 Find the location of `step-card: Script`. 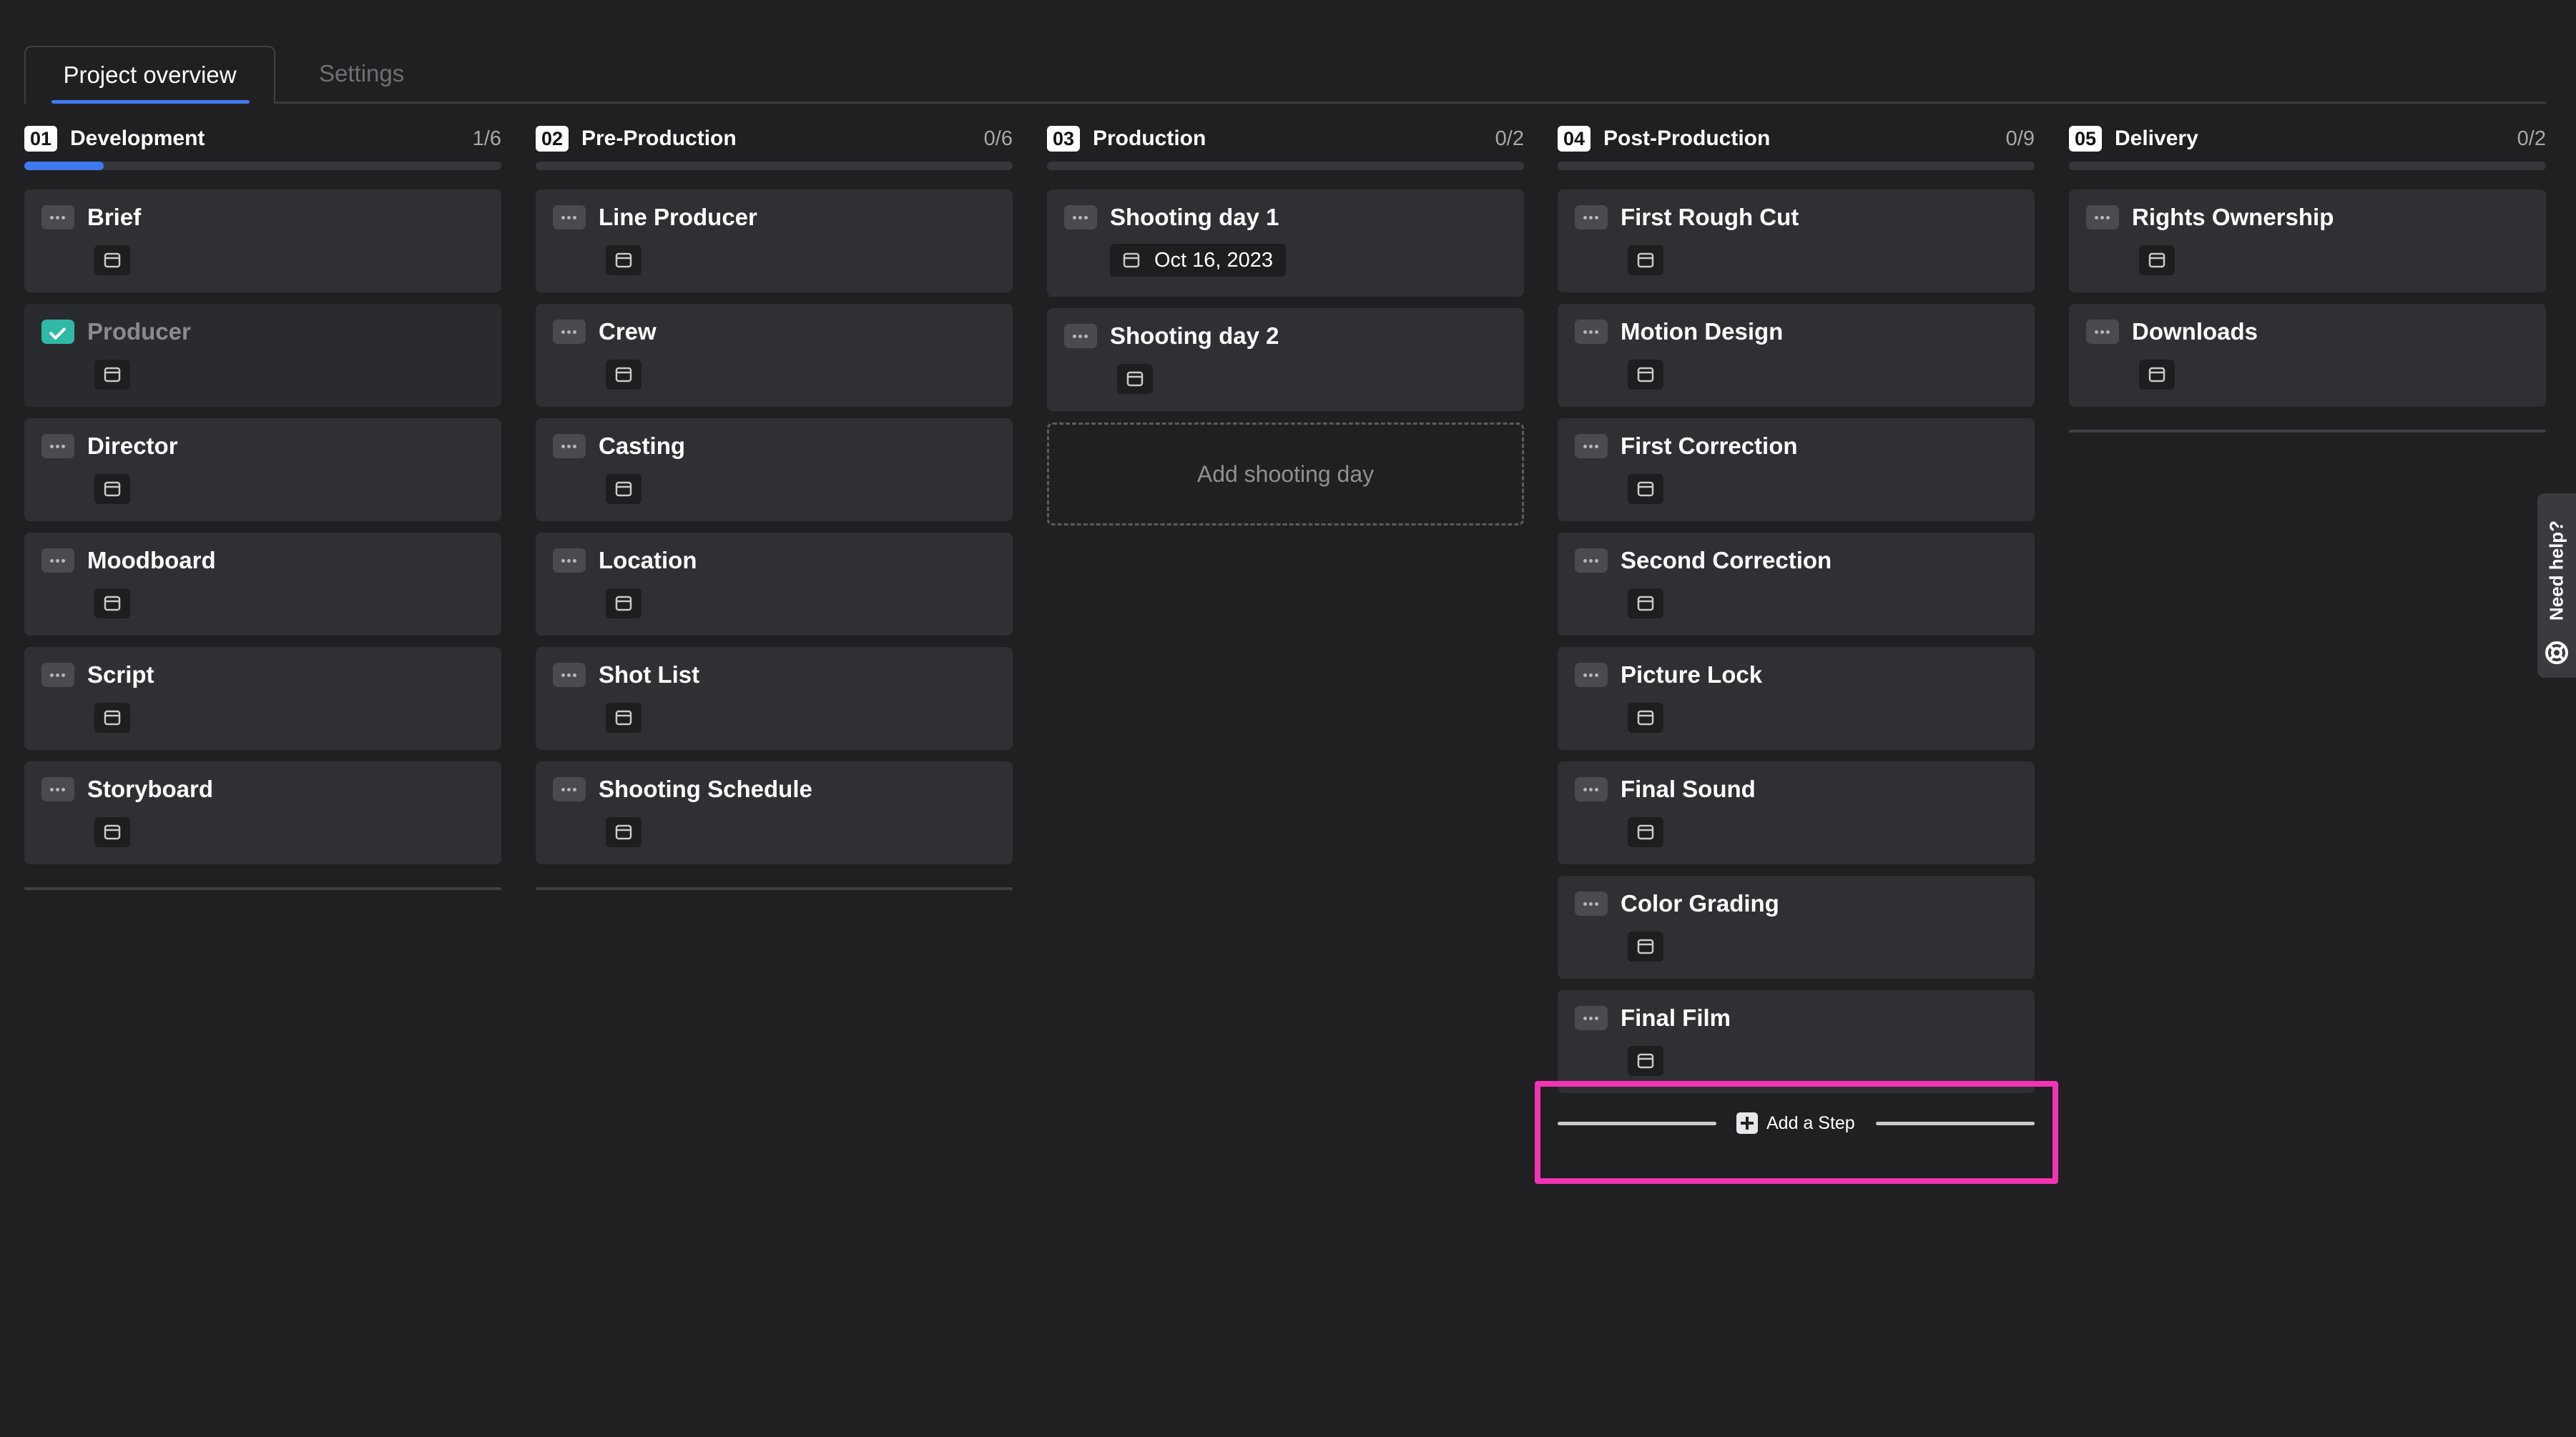

step-card: Script is located at coordinates (262, 698).